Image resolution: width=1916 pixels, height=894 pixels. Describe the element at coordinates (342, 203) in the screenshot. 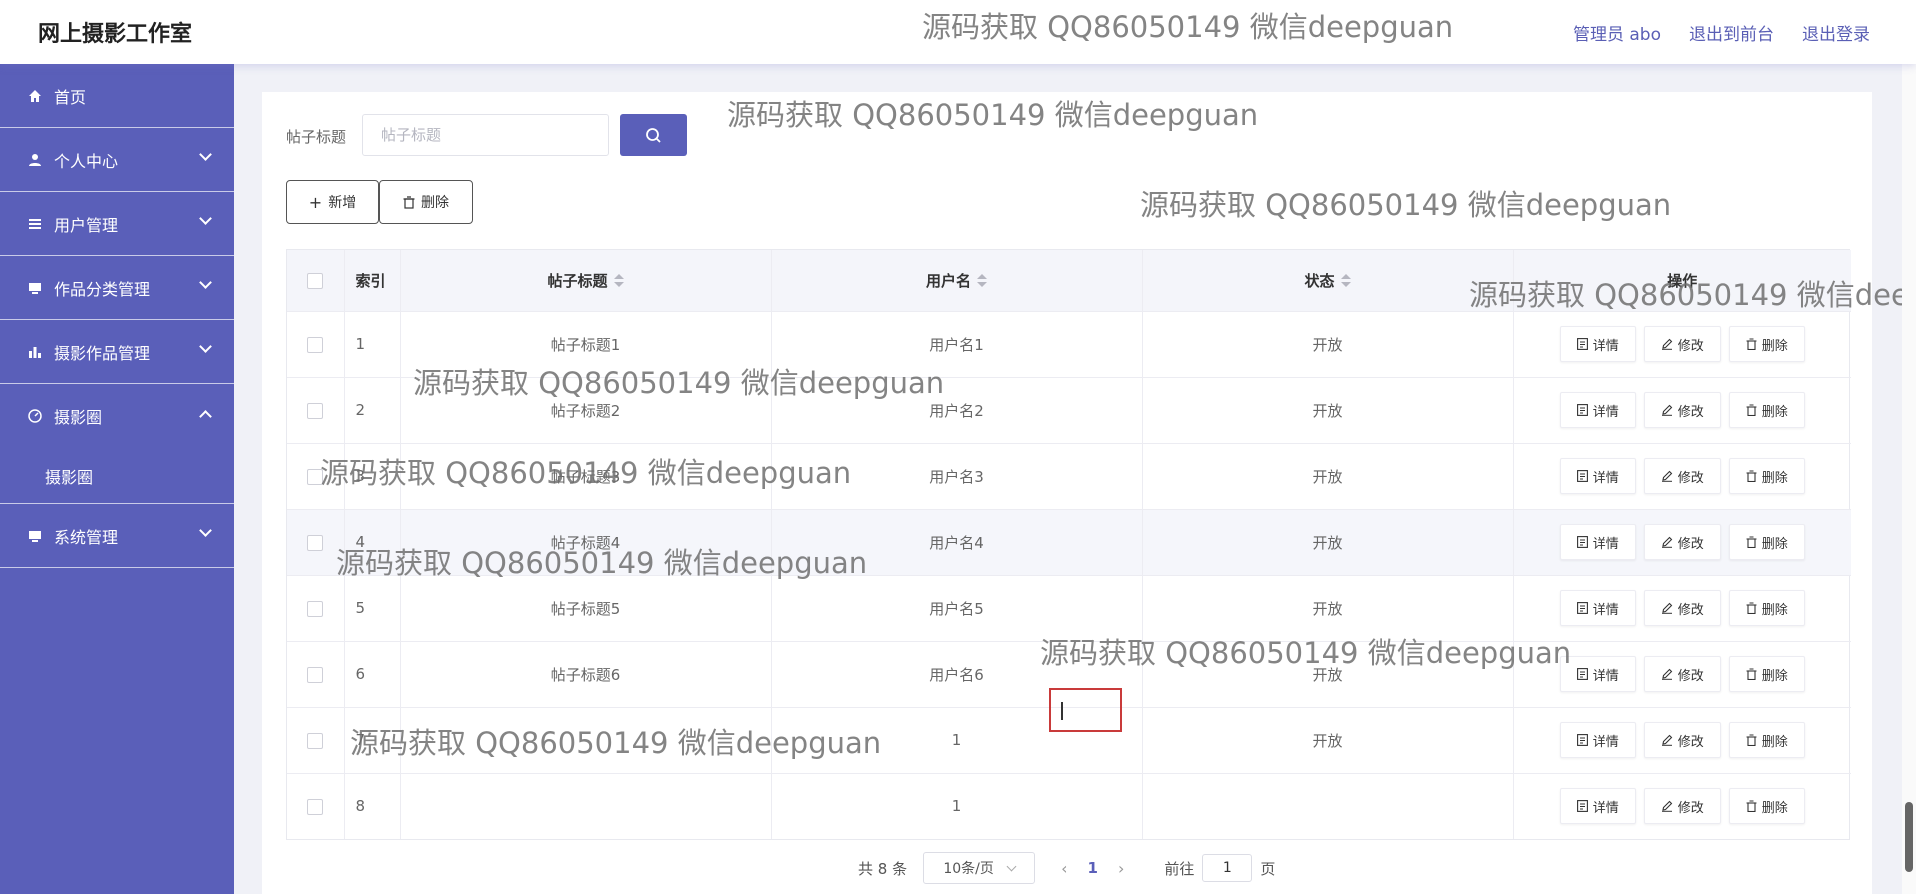

I see `add-button-label: 新增` at that location.